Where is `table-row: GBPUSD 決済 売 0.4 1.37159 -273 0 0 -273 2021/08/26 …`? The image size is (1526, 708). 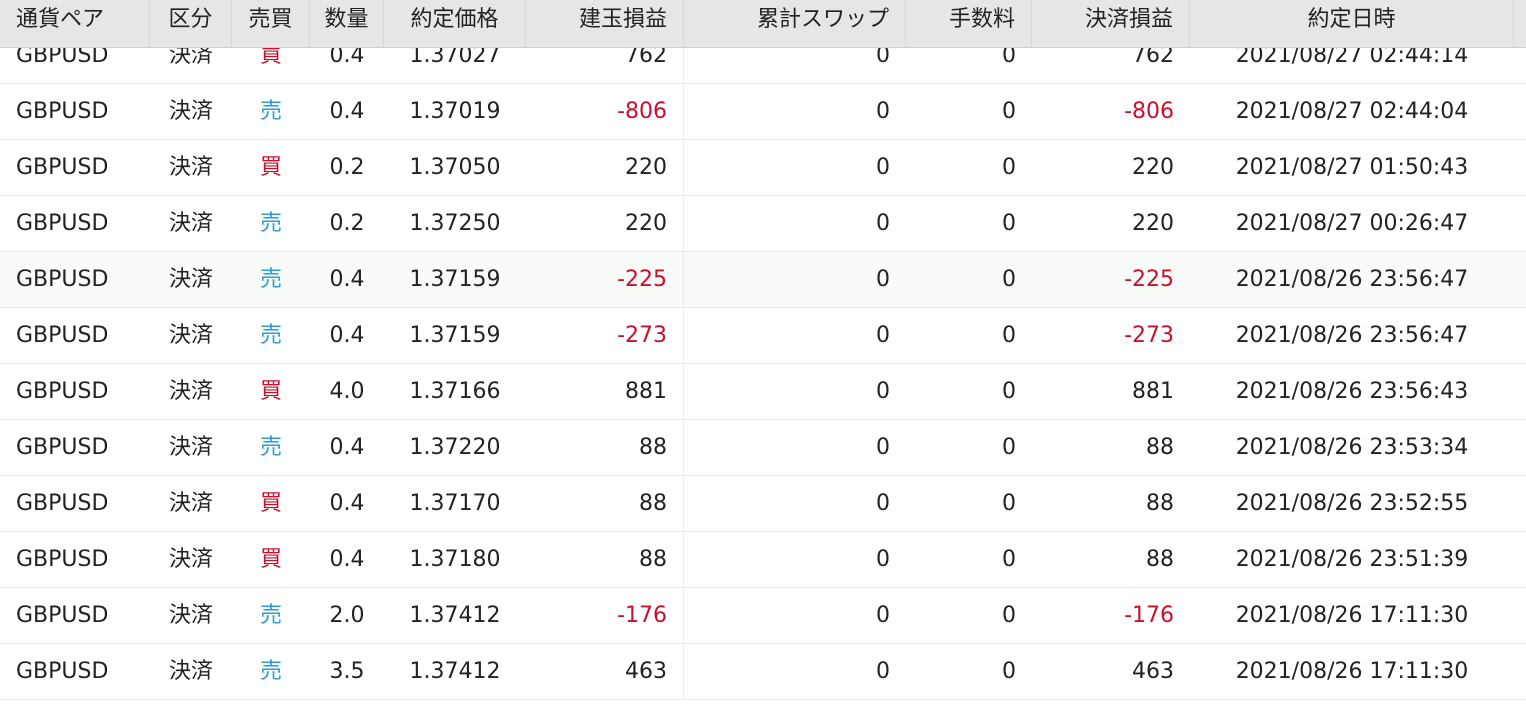 table-row: GBPUSD 決済 売 0.4 1.37159 -273 0 0 -273 2021/08/26 … is located at coordinates (763, 336).